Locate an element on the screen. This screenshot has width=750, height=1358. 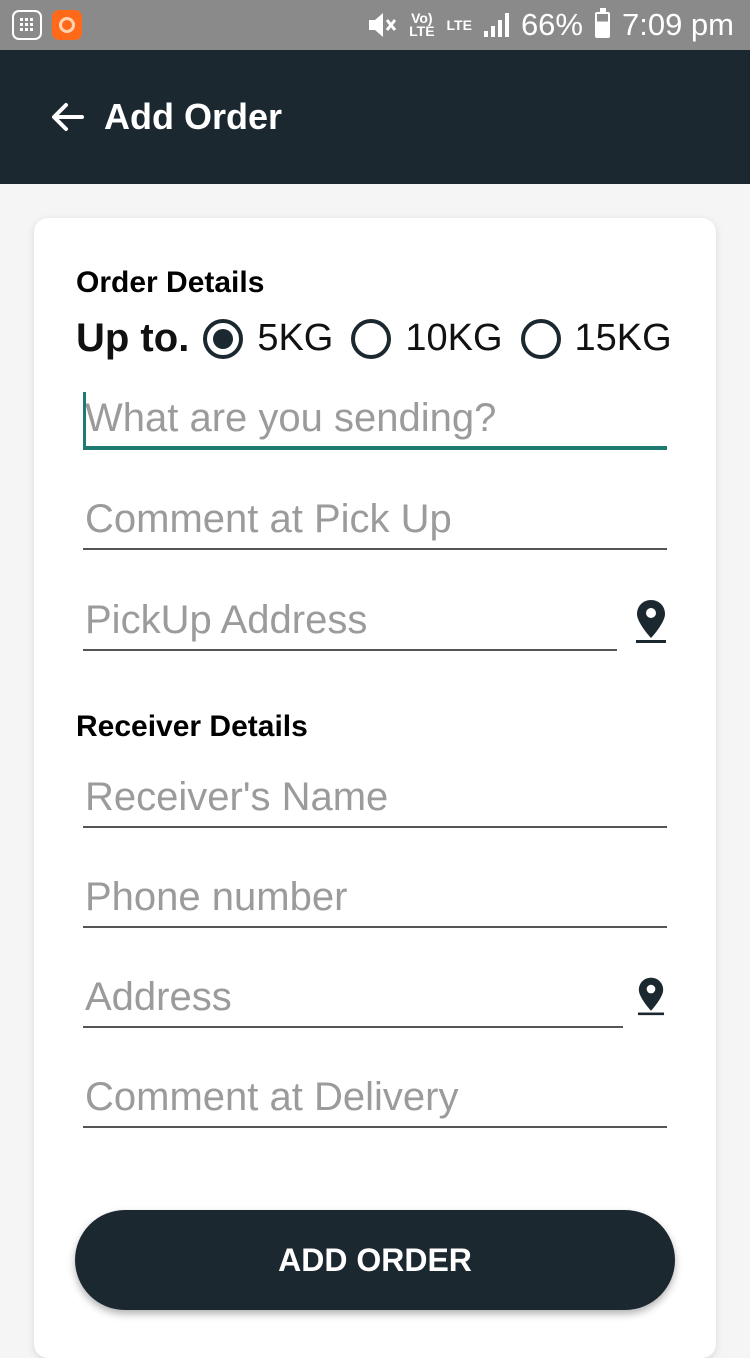
notification-app-icon is located at coordinates (67, 25).